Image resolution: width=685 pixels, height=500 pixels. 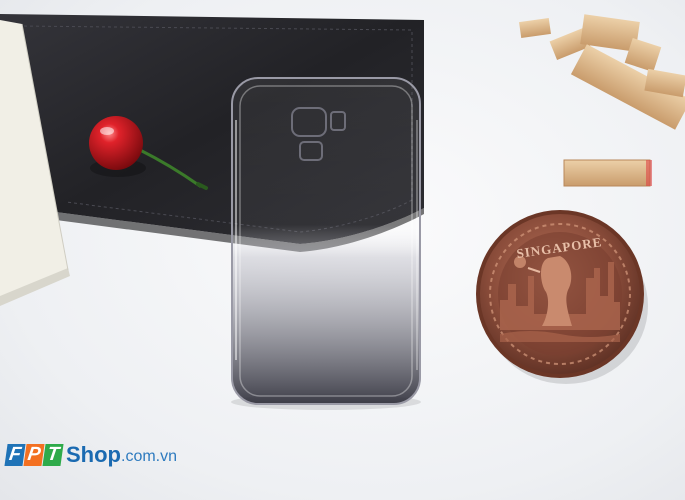 I want to click on logo-letter-t: T, so click(x=53, y=455).